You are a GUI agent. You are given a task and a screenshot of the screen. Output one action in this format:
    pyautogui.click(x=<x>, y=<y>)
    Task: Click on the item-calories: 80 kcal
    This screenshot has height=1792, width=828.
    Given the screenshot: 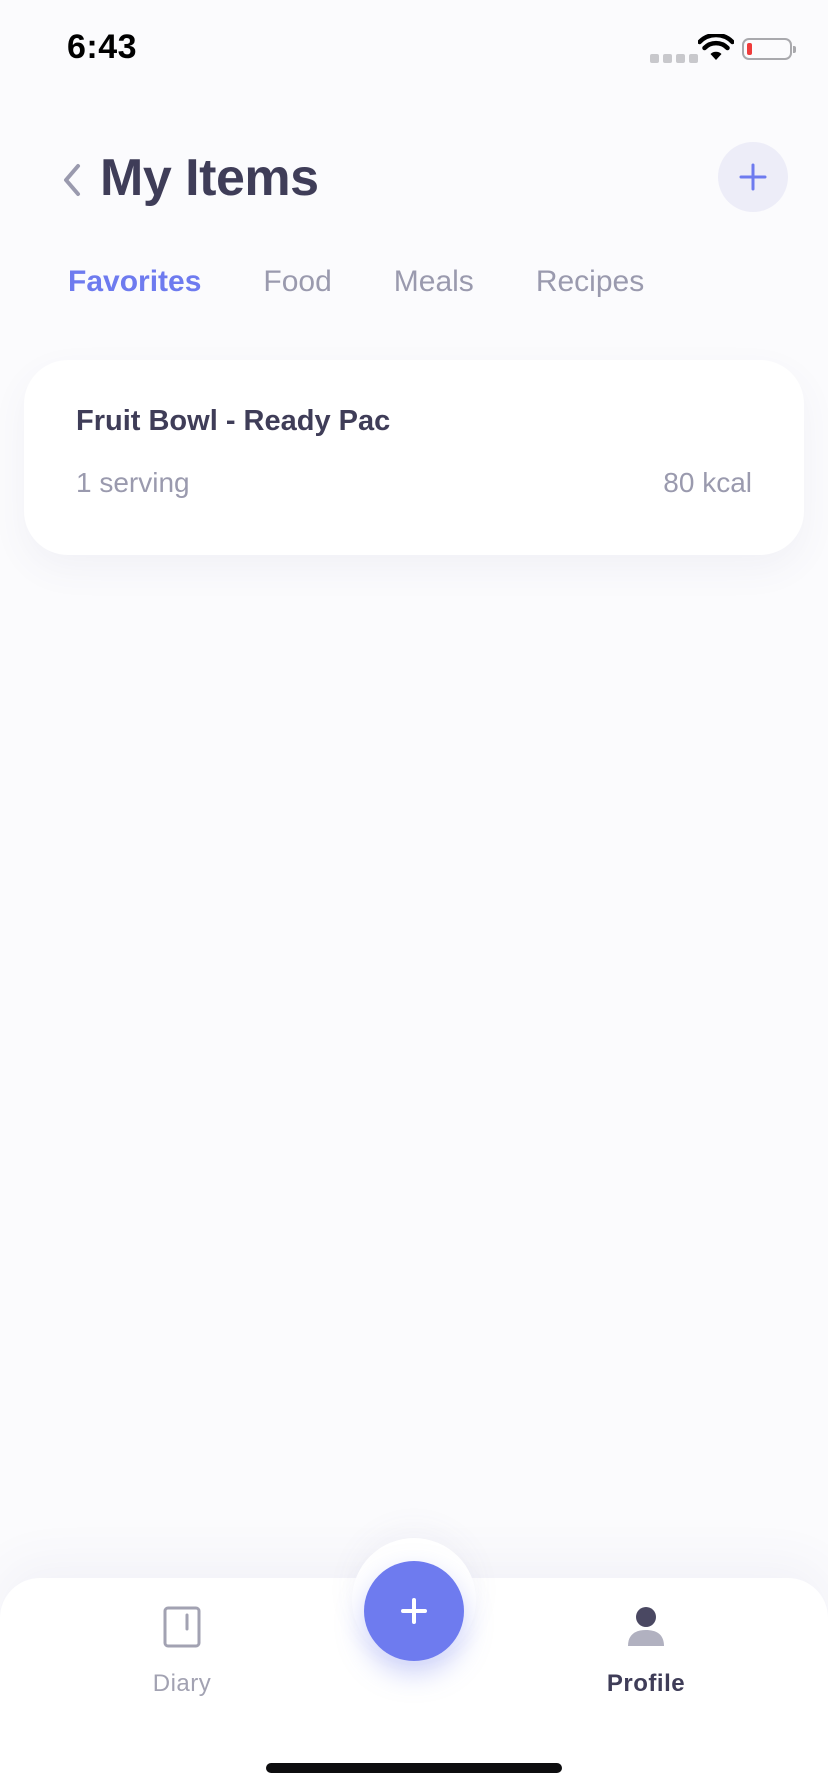 What is the action you would take?
    pyautogui.click(x=707, y=482)
    